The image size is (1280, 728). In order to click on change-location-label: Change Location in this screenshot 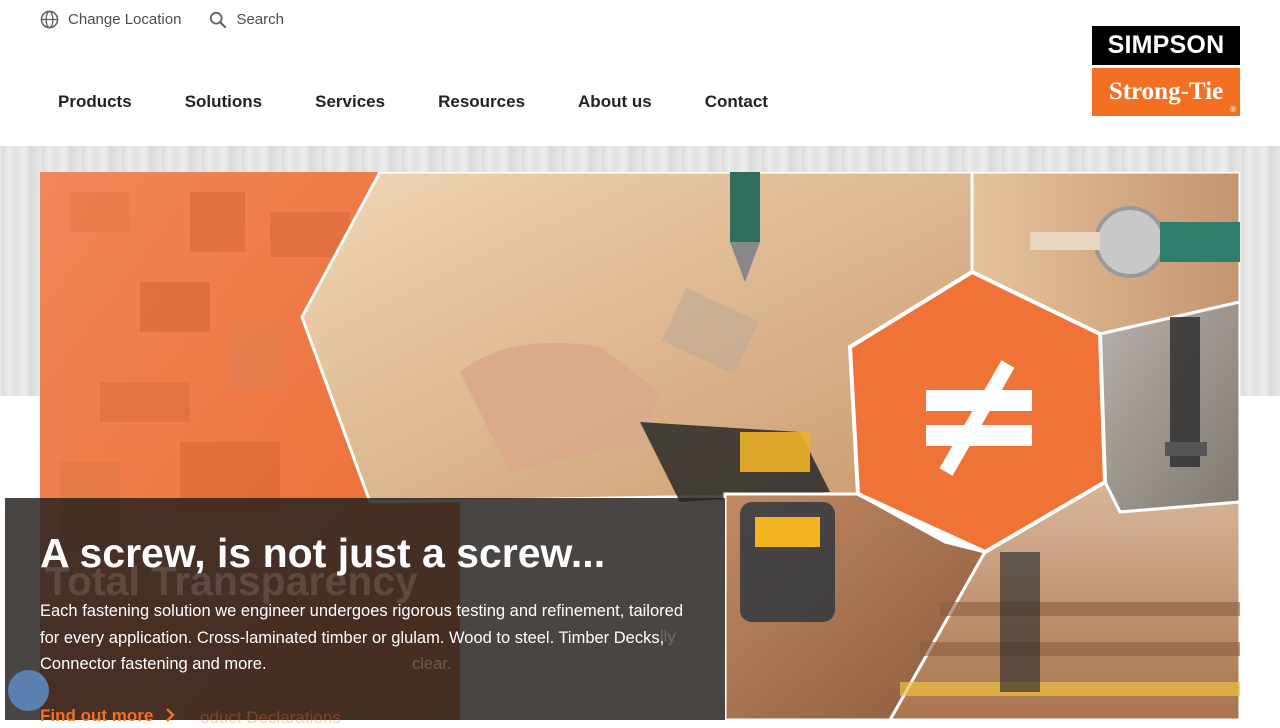, I will do `click(125, 19)`.